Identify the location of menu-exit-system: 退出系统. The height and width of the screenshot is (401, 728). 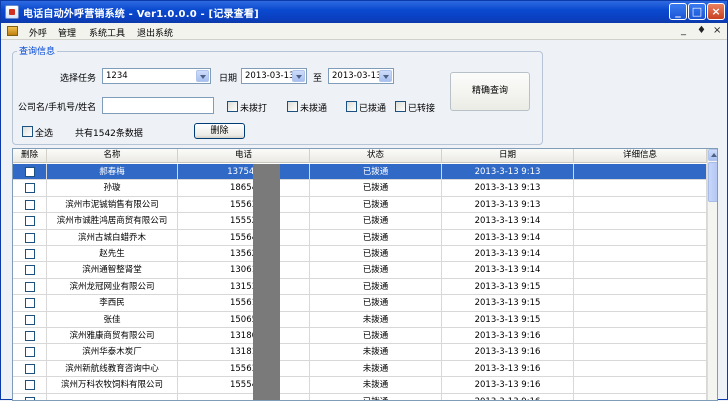
(155, 32).